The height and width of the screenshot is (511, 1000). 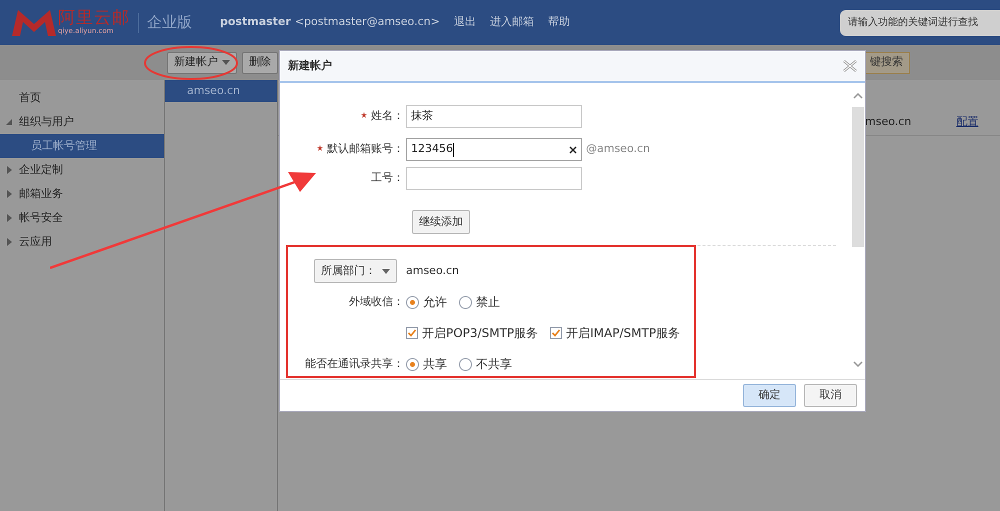 I want to click on scroll-up-icon, so click(x=858, y=96).